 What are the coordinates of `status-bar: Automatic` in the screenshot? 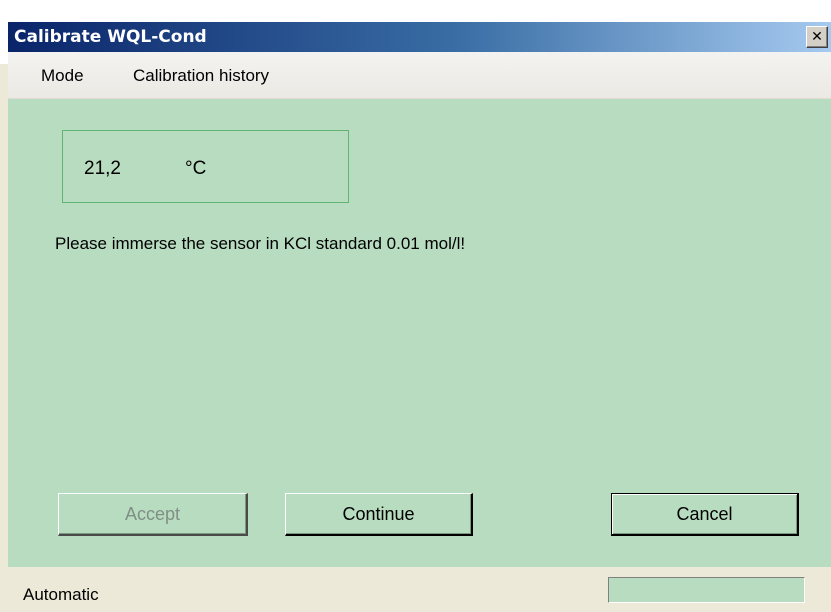 It's located at (419, 589).